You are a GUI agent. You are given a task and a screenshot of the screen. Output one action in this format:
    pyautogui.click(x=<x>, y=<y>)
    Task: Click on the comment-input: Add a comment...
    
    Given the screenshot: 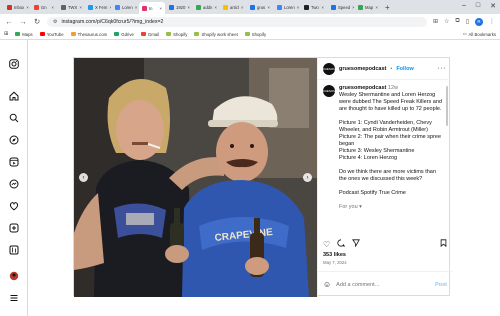 What is the action you would take?
    pyautogui.click(x=357, y=285)
    